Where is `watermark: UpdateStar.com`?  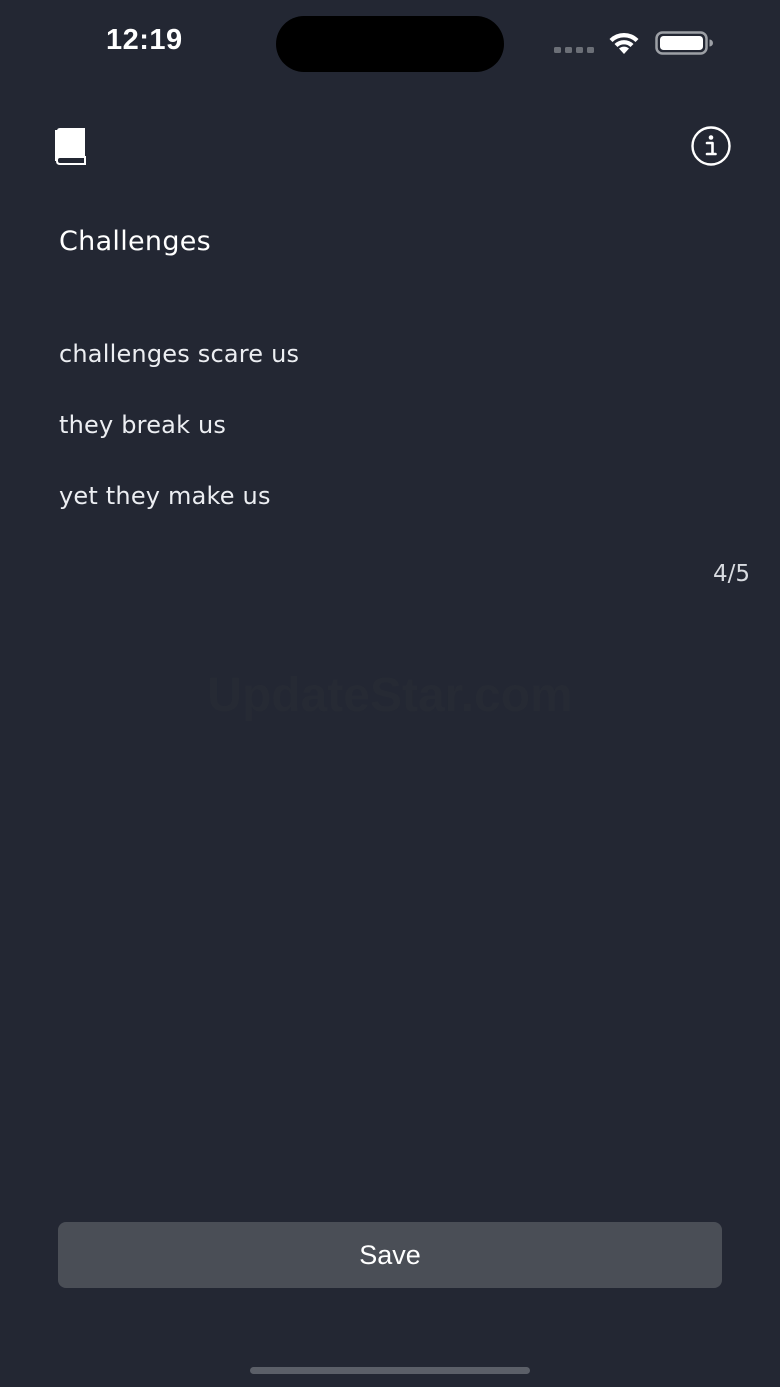 watermark: UpdateStar.com is located at coordinates (390, 695).